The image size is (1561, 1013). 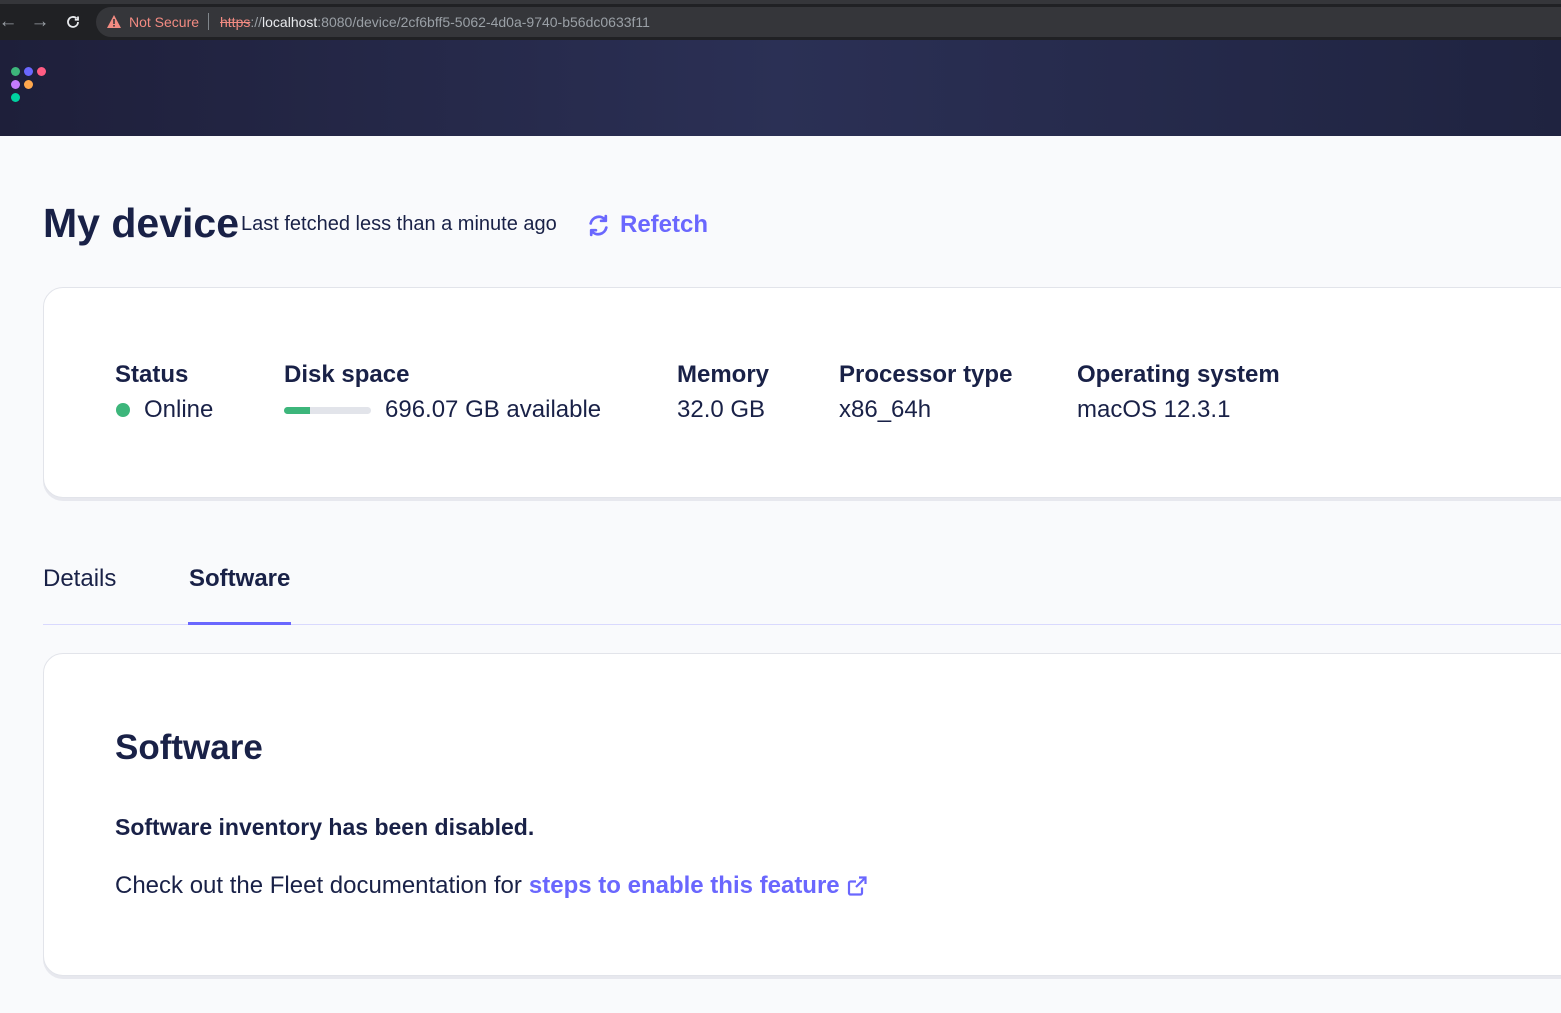 I want to click on tab-details: Details, so click(x=79, y=595).